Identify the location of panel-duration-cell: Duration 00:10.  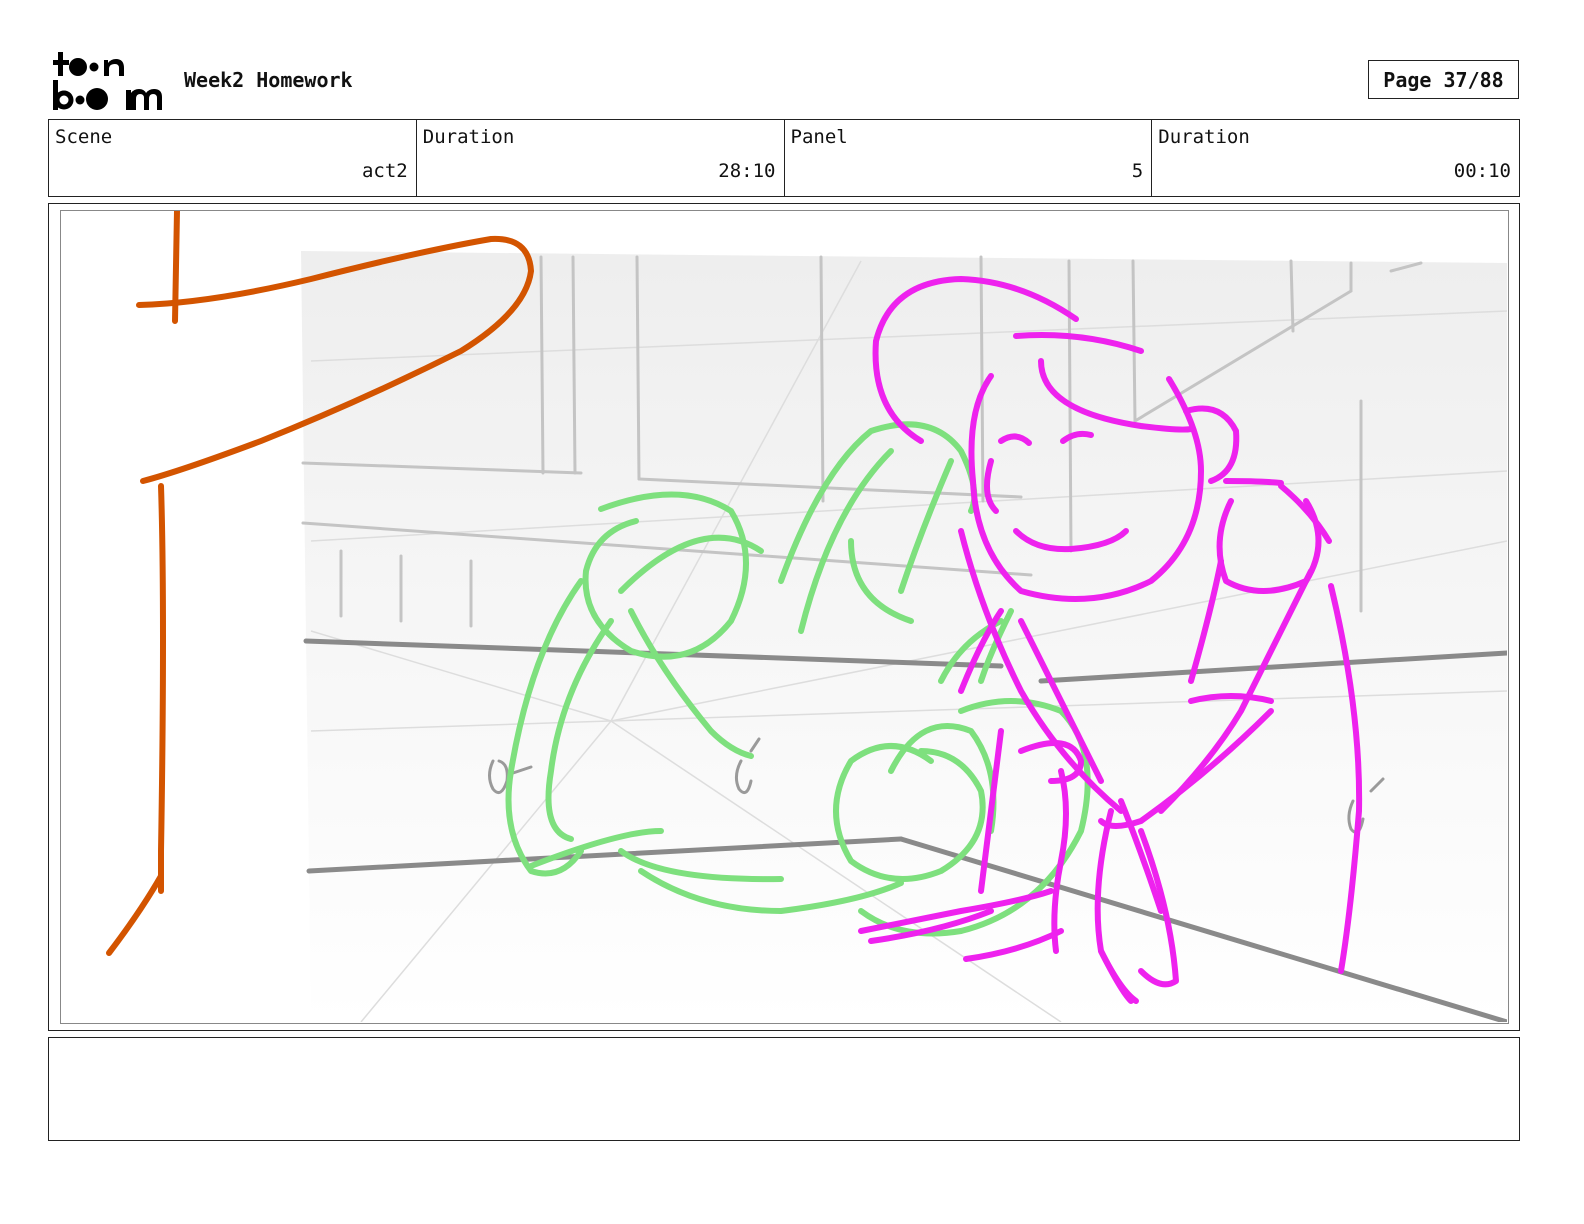
(1335, 158).